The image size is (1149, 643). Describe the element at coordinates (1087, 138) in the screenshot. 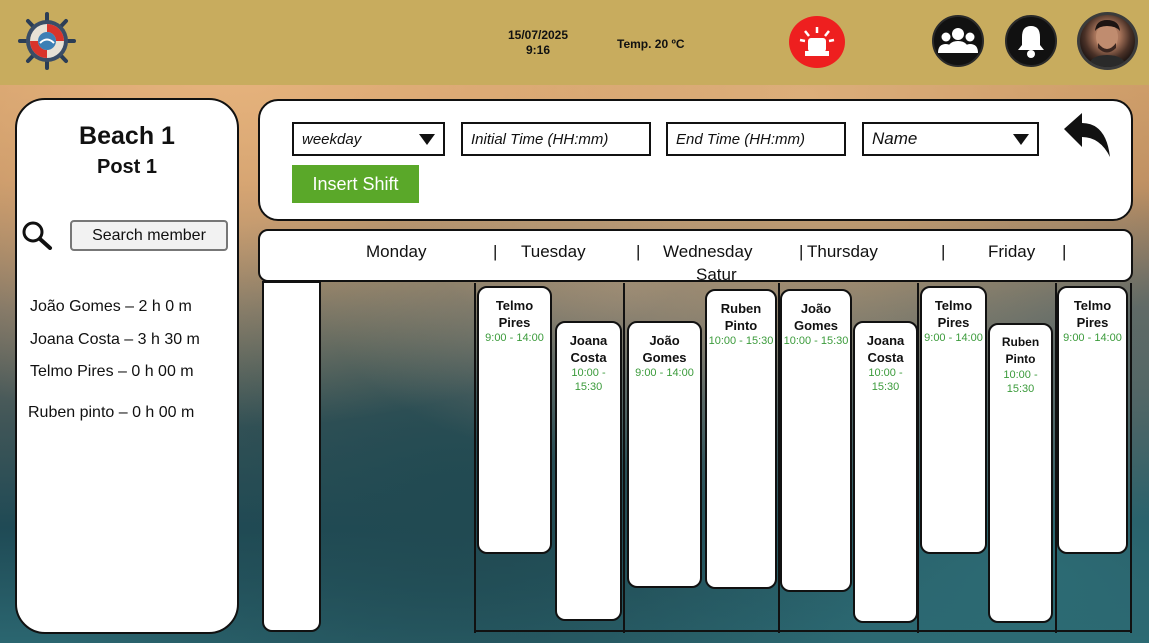

I see `back-arrow-icon` at that location.